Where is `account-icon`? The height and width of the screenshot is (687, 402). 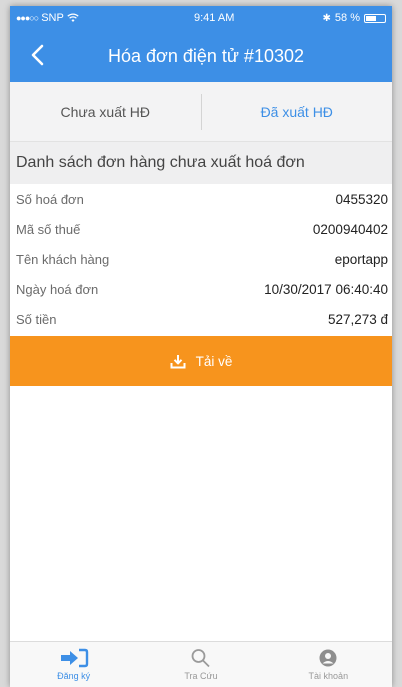 account-icon is located at coordinates (328, 658).